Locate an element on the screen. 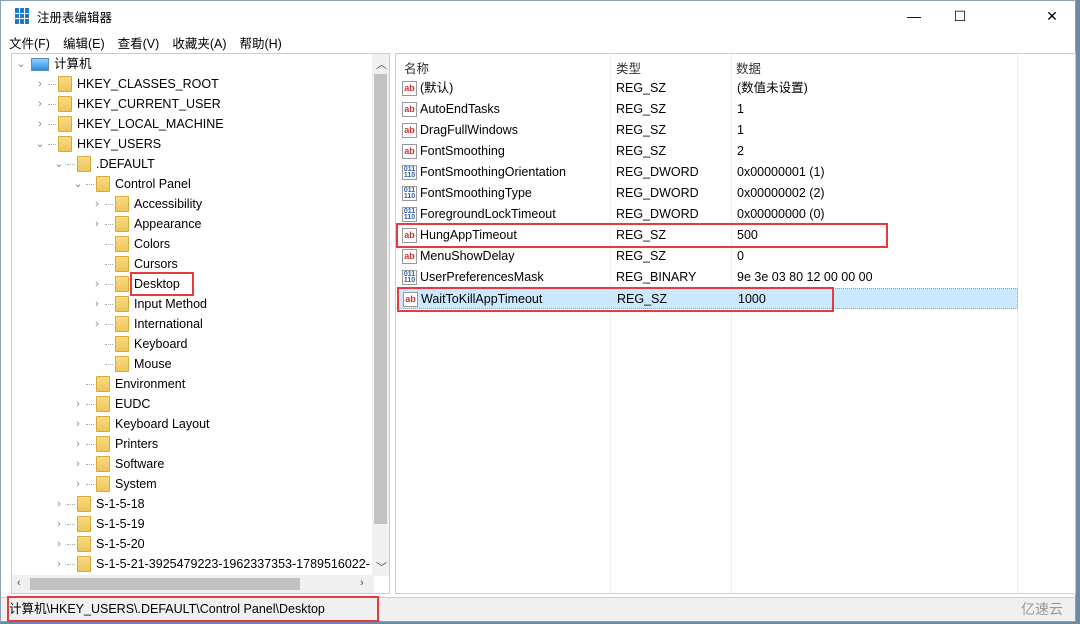  value-row: ab MenuShowDelay REG_SZ 0 is located at coordinates (708, 256).